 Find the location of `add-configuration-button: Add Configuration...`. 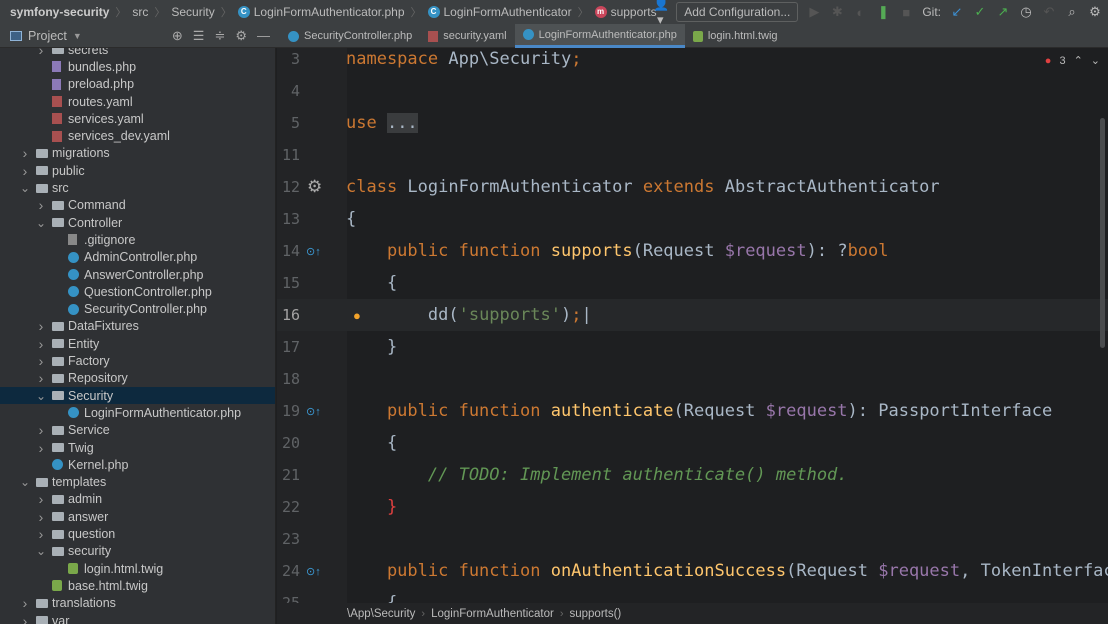

add-configuration-button: Add Configuration... is located at coordinates (737, 12).